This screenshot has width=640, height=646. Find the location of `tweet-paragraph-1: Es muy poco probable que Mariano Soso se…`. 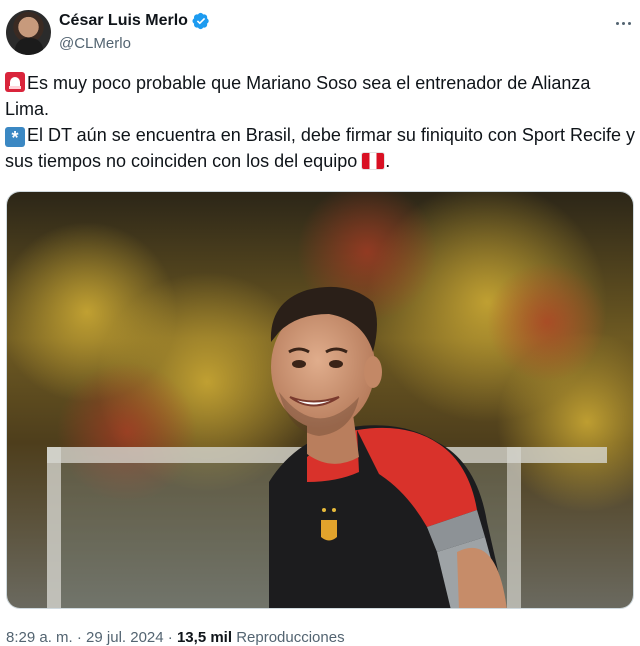

tweet-paragraph-1: Es muy poco probable que Mariano Soso se… is located at coordinates (320, 96).